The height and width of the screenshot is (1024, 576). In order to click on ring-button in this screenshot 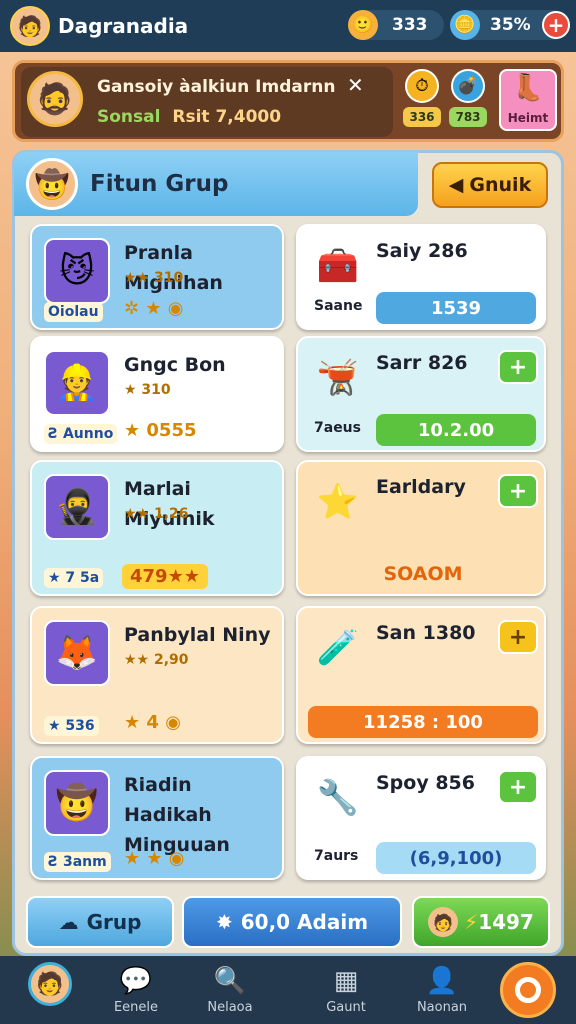, I will do `click(528, 990)`.